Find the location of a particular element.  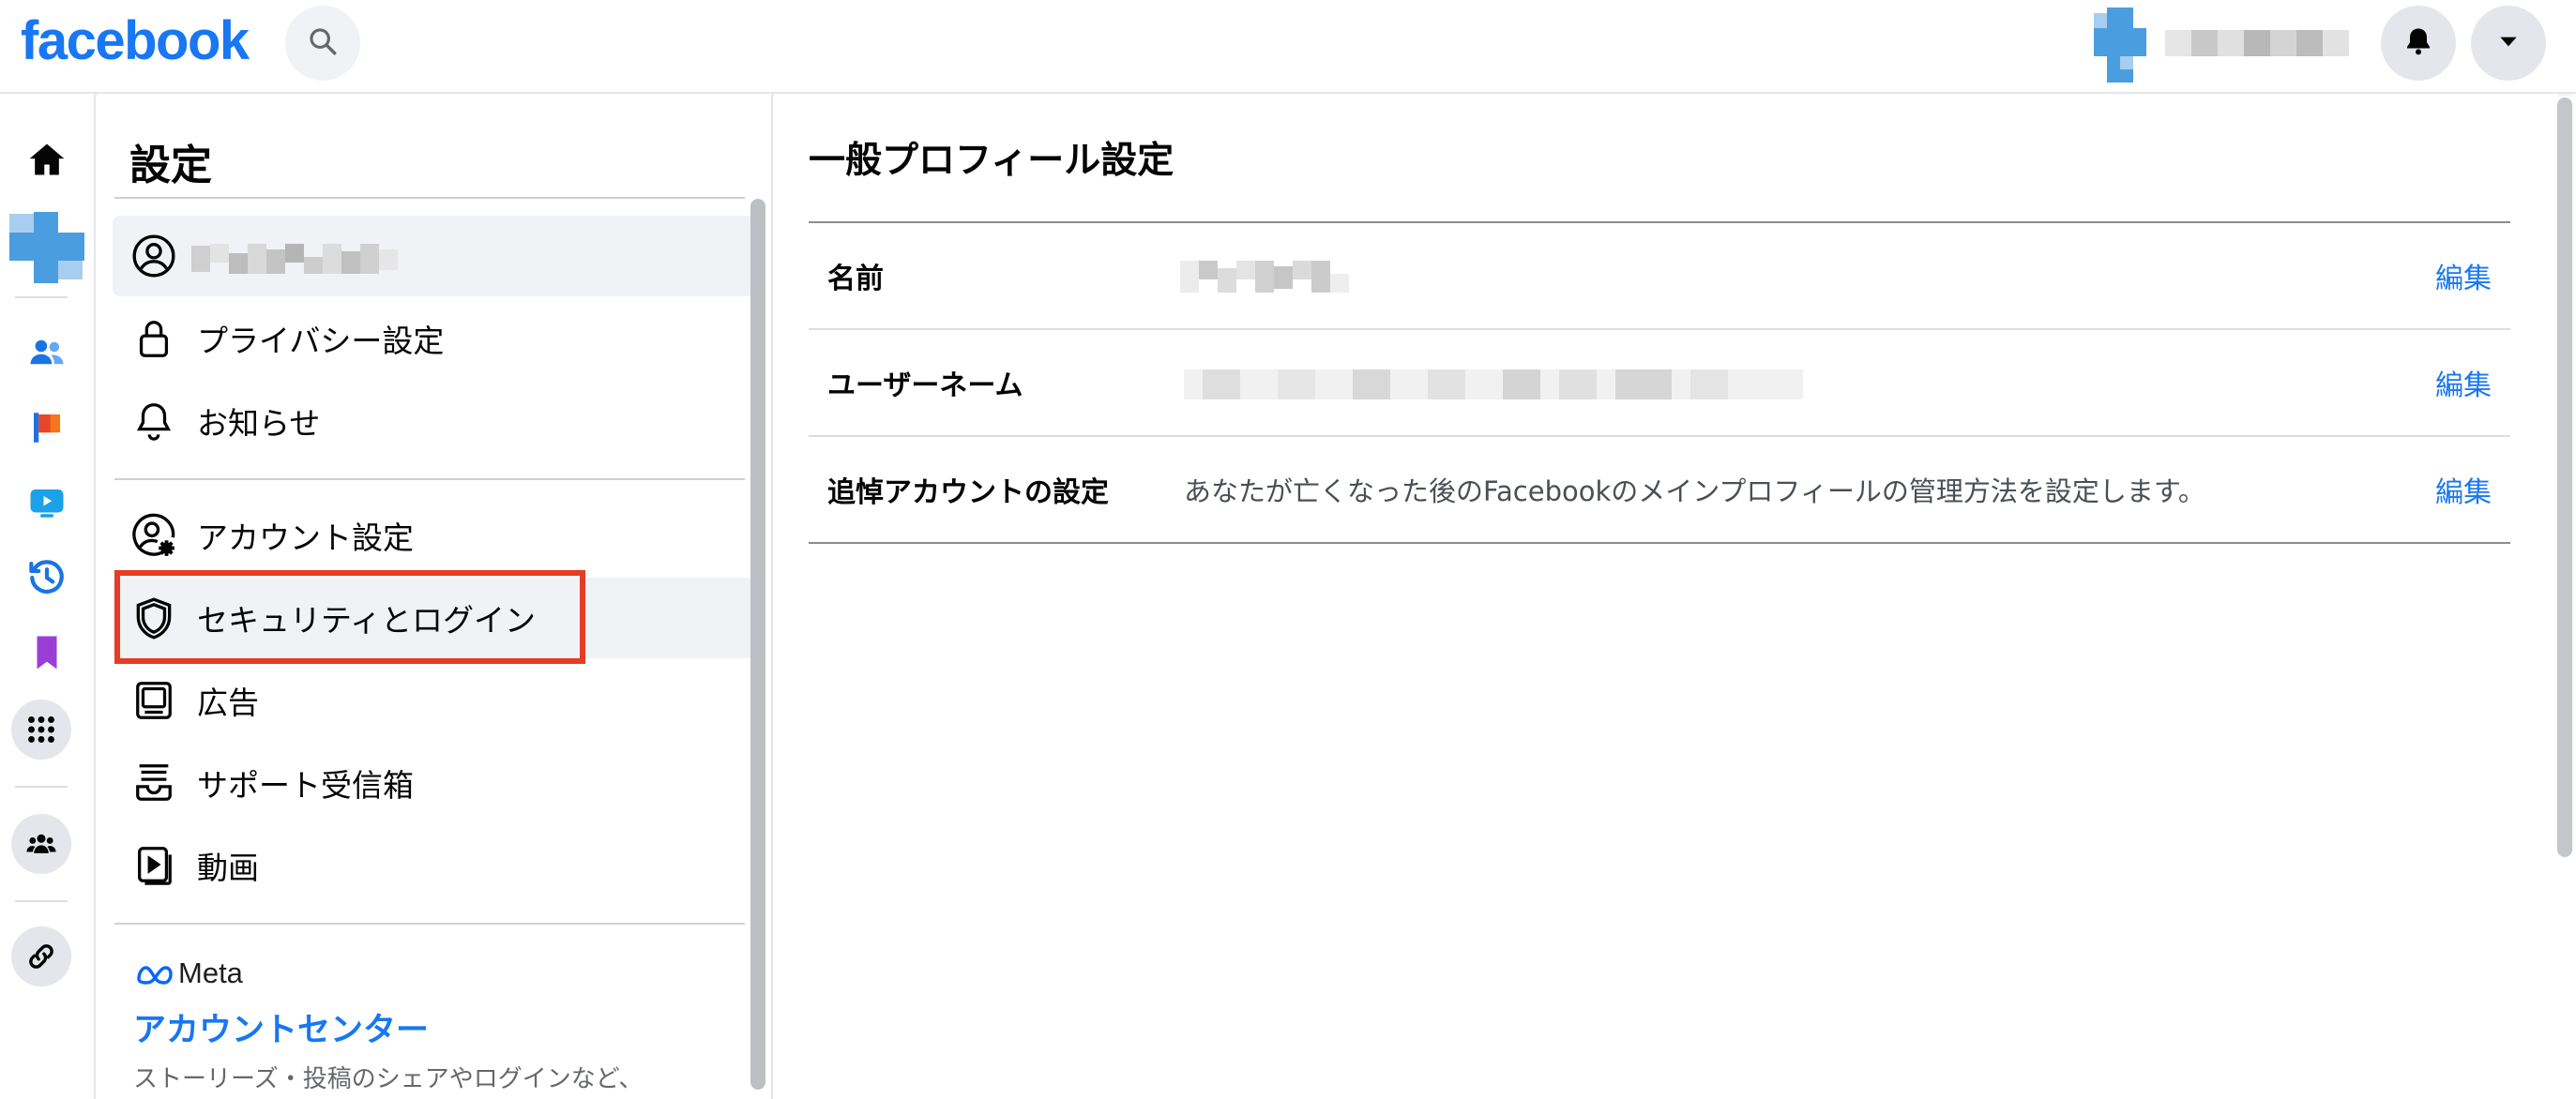

blurred-username-value is located at coordinates (1493, 384).